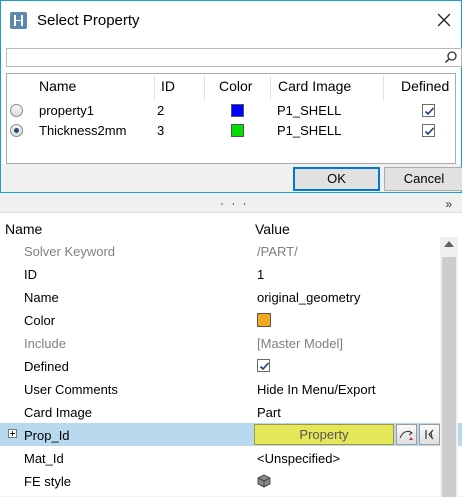 The height and width of the screenshot is (497, 462). I want to click on editor-column-name: Name, so click(24, 229).